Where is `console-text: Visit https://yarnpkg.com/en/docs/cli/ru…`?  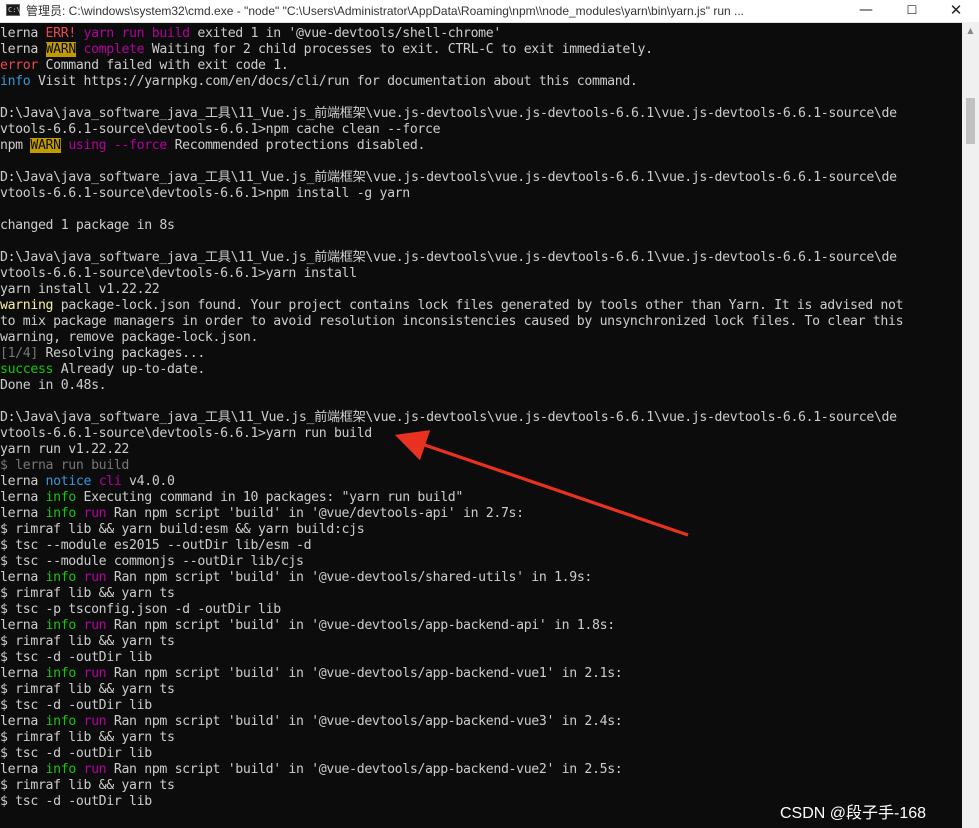
console-text: Visit https://yarnpkg.com/en/docs/cli/ru… is located at coordinates (334, 81).